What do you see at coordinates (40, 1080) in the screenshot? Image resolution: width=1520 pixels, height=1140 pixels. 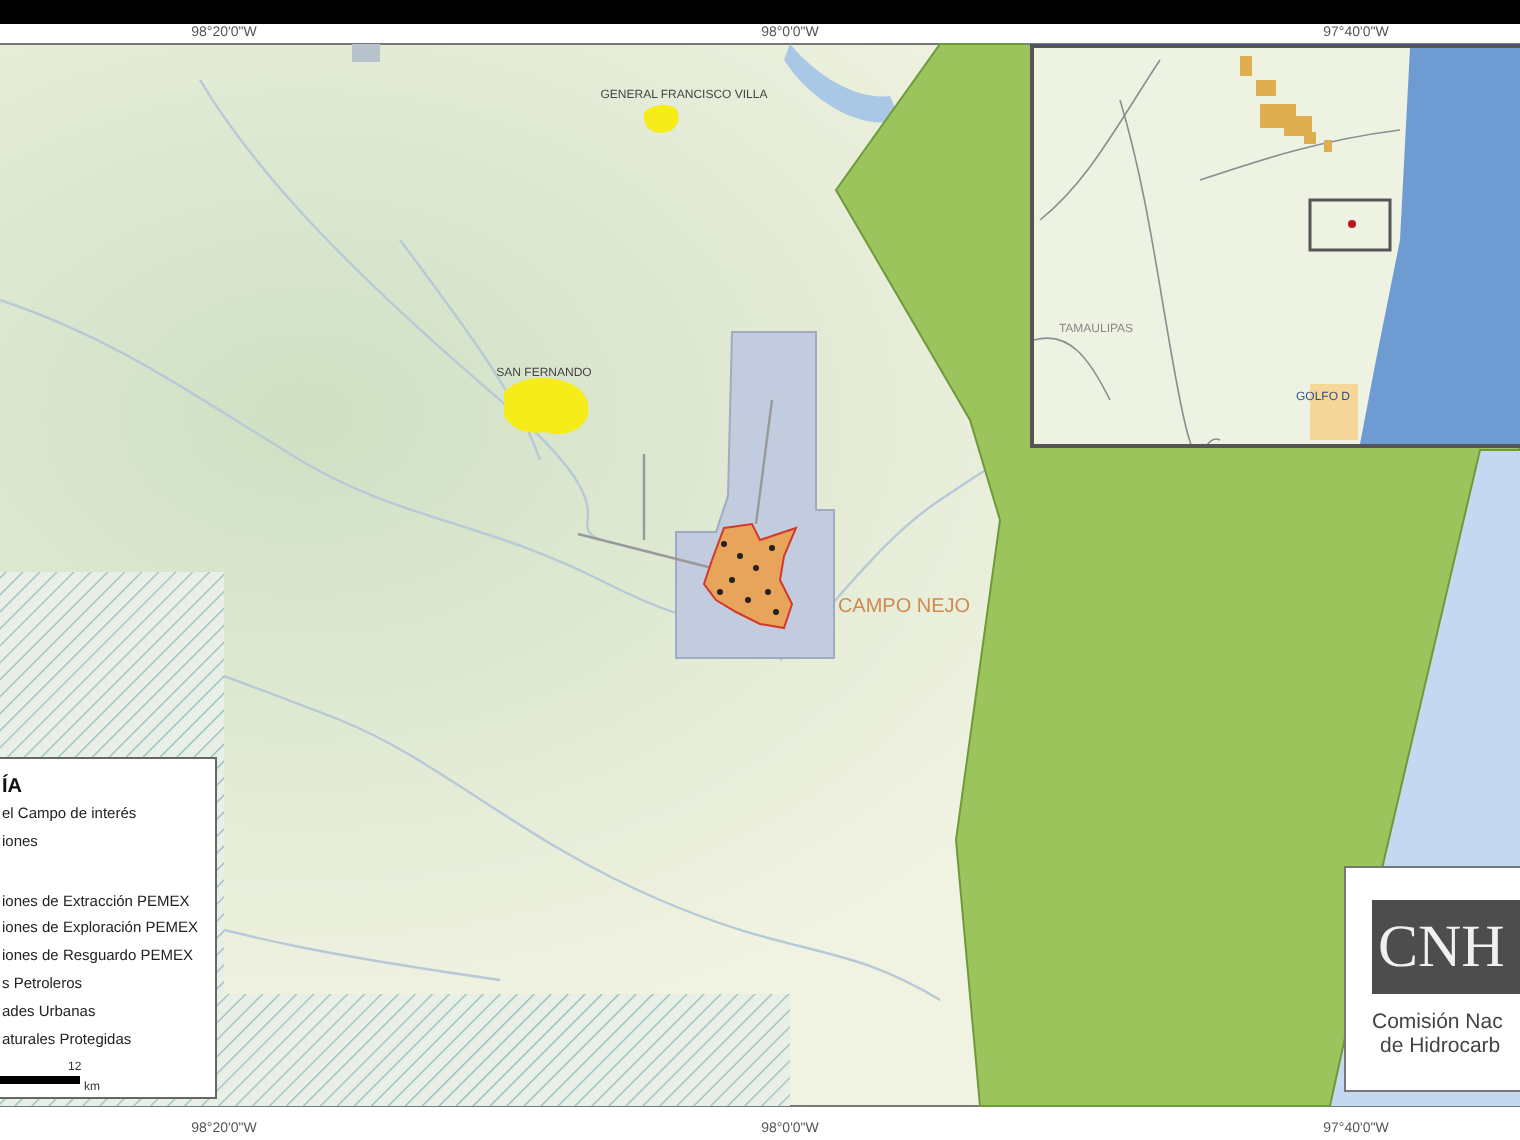 I see `scale-bar` at bounding box center [40, 1080].